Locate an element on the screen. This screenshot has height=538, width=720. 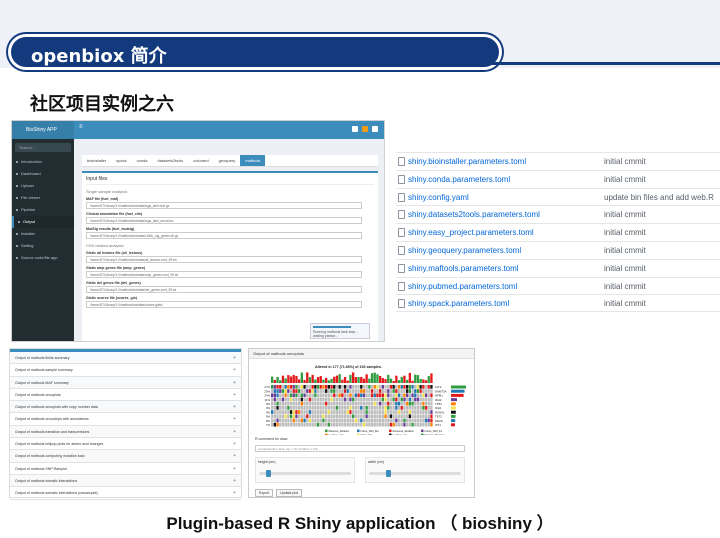
file-name-link: shiny.bioinstaller.parameters.toml is located at coordinates (467, 161).